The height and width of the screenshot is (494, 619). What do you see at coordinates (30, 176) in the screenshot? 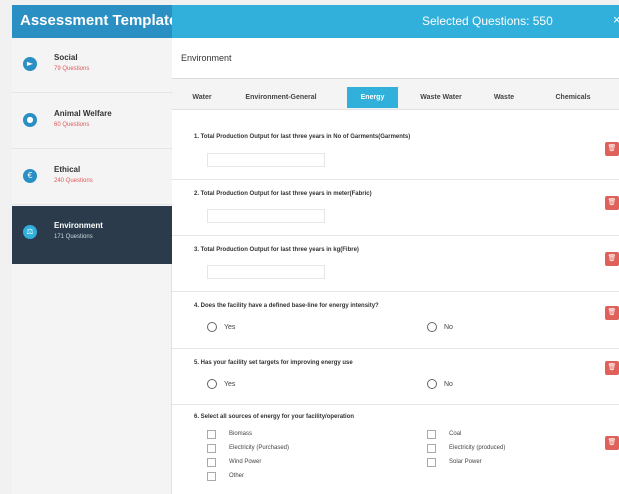
I see `euro-icon: €` at bounding box center [30, 176].